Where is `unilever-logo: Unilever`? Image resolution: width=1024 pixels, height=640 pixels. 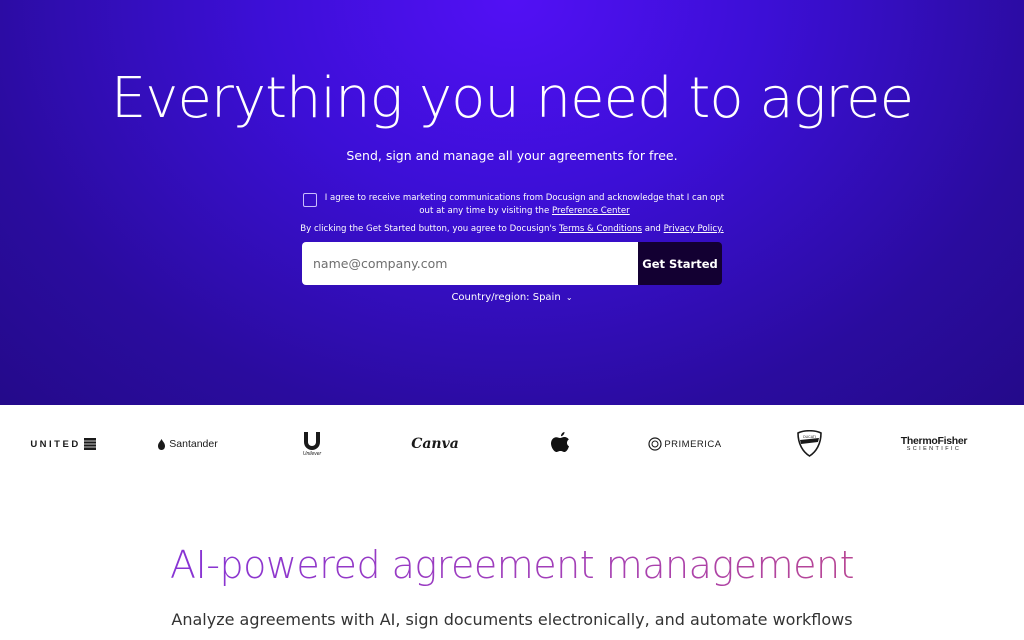
unilever-logo: Unilever is located at coordinates (312, 444).